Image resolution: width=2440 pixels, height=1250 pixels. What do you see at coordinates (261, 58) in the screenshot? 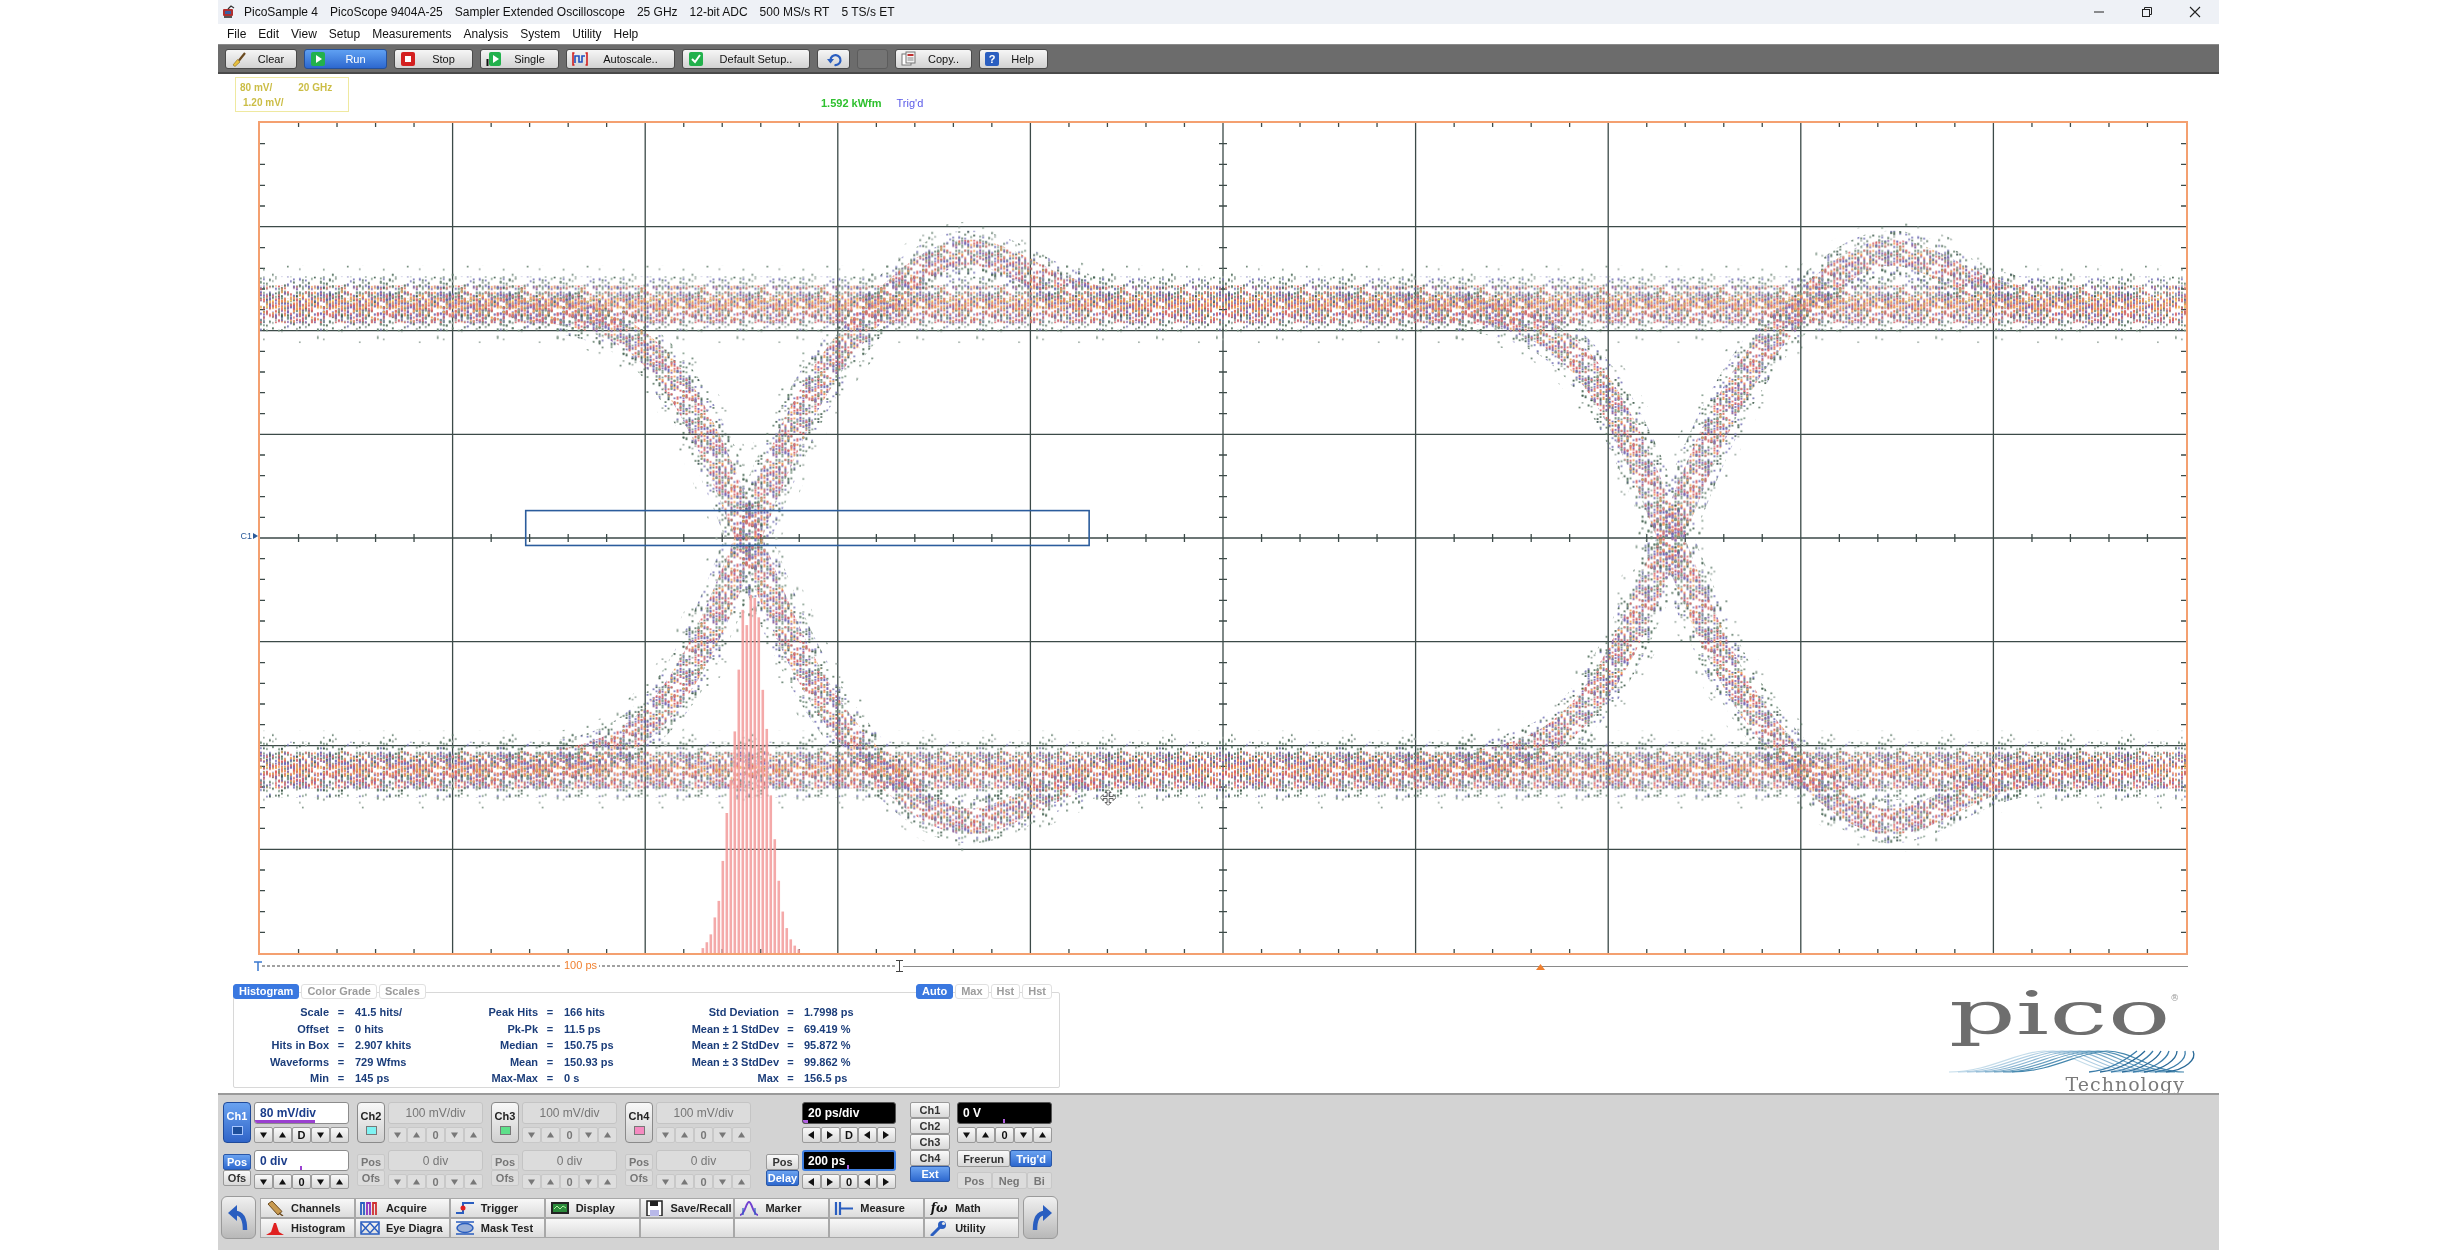
I see `clear-button: Clear` at bounding box center [261, 58].